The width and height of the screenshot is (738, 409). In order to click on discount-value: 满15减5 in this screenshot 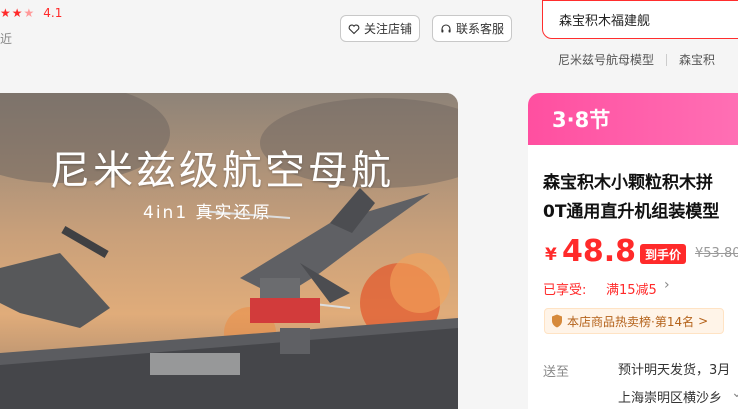, I will do `click(631, 288)`.